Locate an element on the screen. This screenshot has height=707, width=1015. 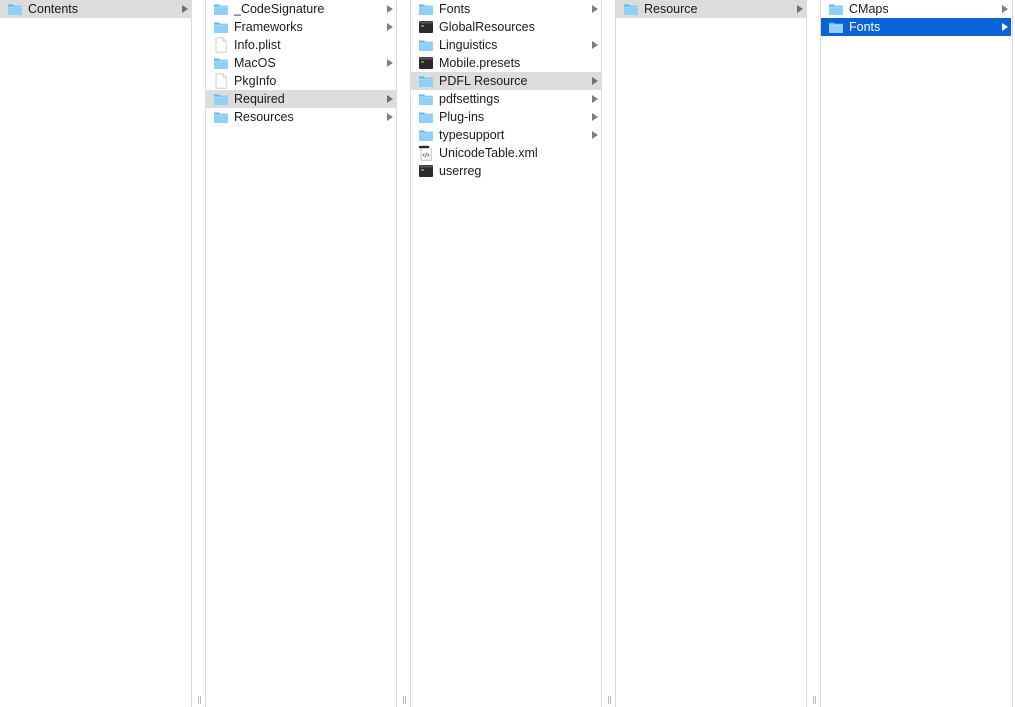
list-item-macos: MacOS is located at coordinates (301, 63).